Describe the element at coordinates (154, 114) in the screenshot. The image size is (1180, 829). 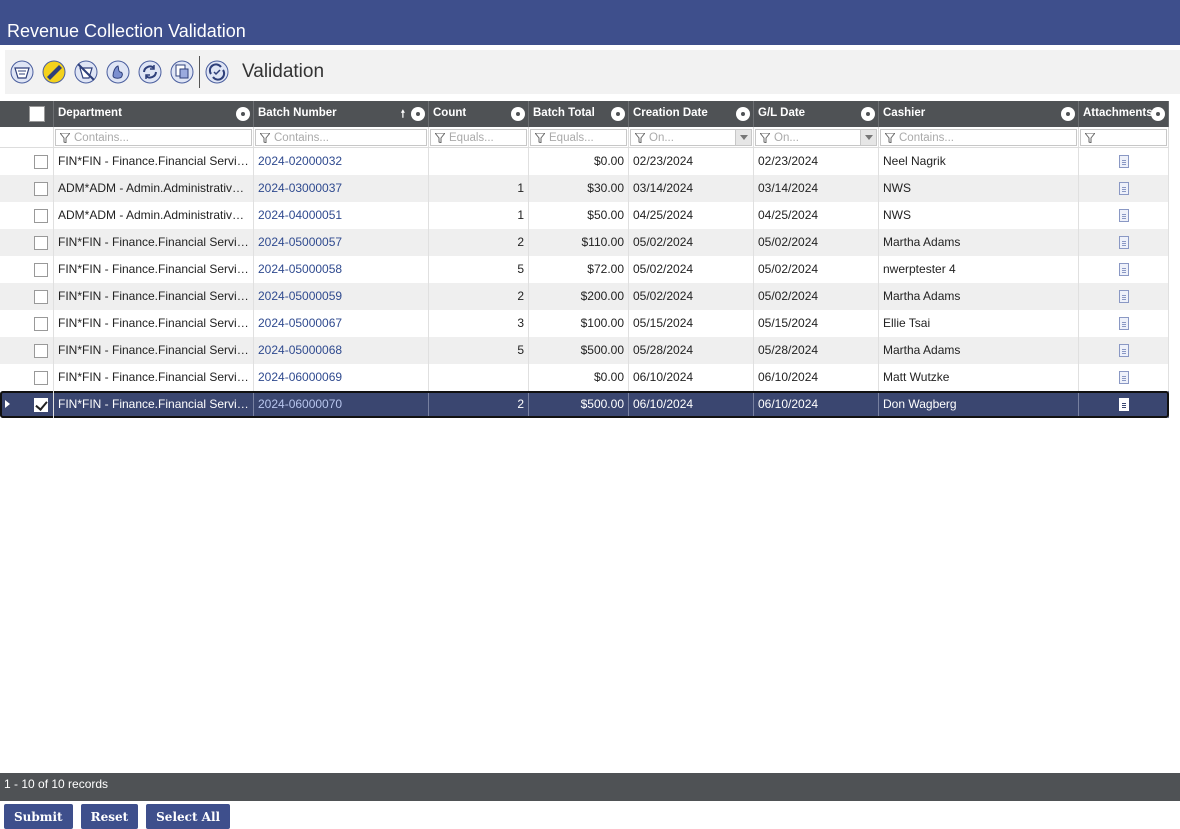
I see `column-header-department: Department` at that location.